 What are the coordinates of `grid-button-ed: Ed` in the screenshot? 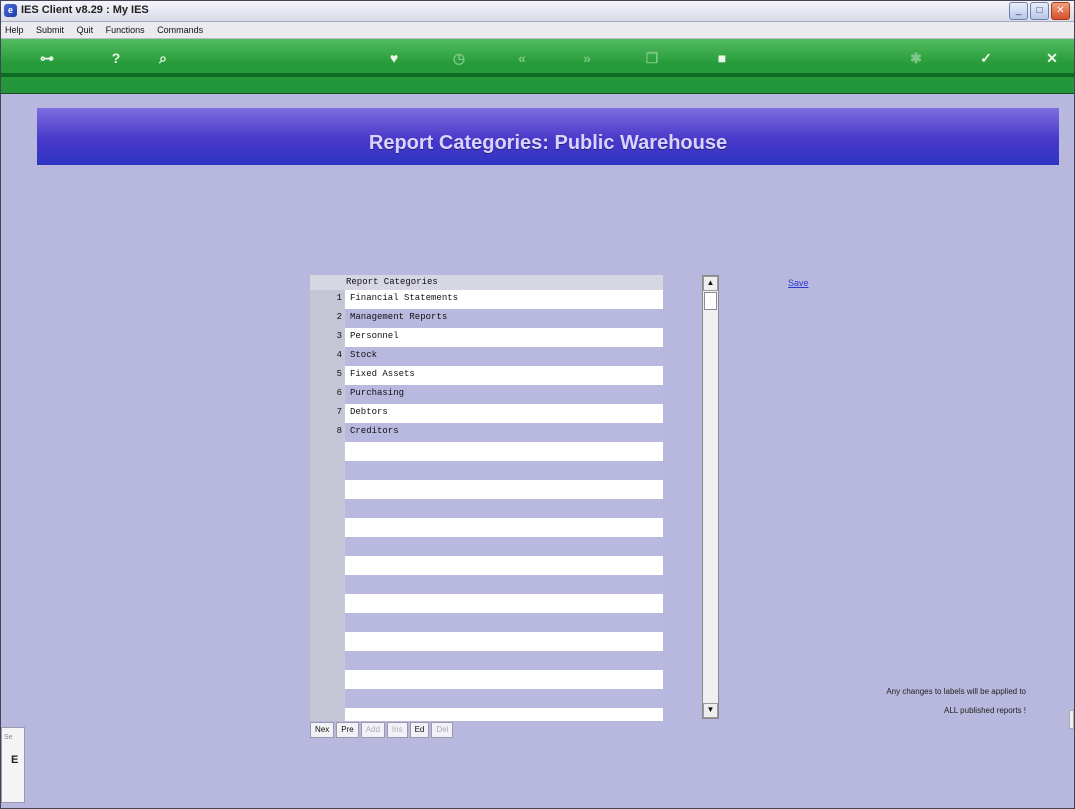 It's located at (419, 730).